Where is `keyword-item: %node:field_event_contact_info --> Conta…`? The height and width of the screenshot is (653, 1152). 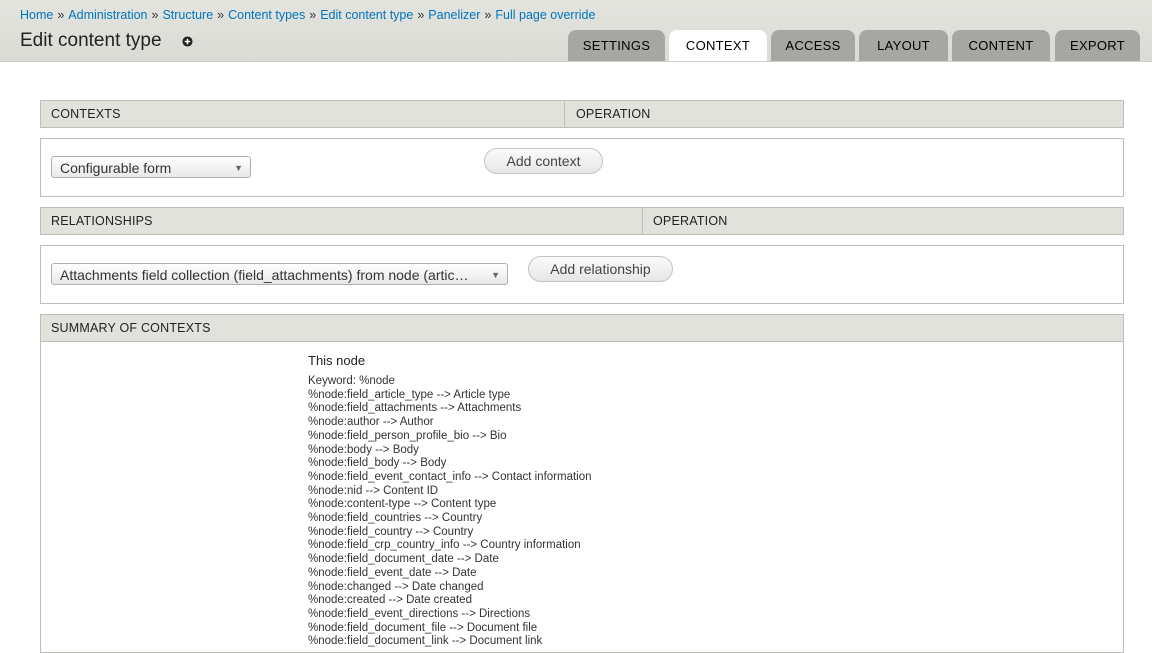 keyword-item: %node:field_event_contact_info --> Conta… is located at coordinates (450, 476).